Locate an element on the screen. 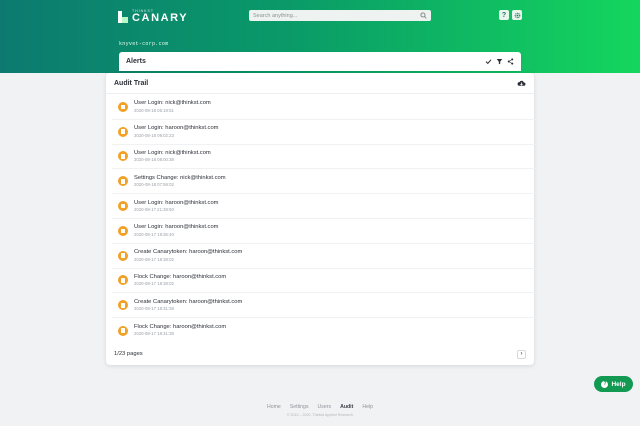 This screenshot has width=640, height=426. alerts-title: Alerts is located at coordinates (136, 61).